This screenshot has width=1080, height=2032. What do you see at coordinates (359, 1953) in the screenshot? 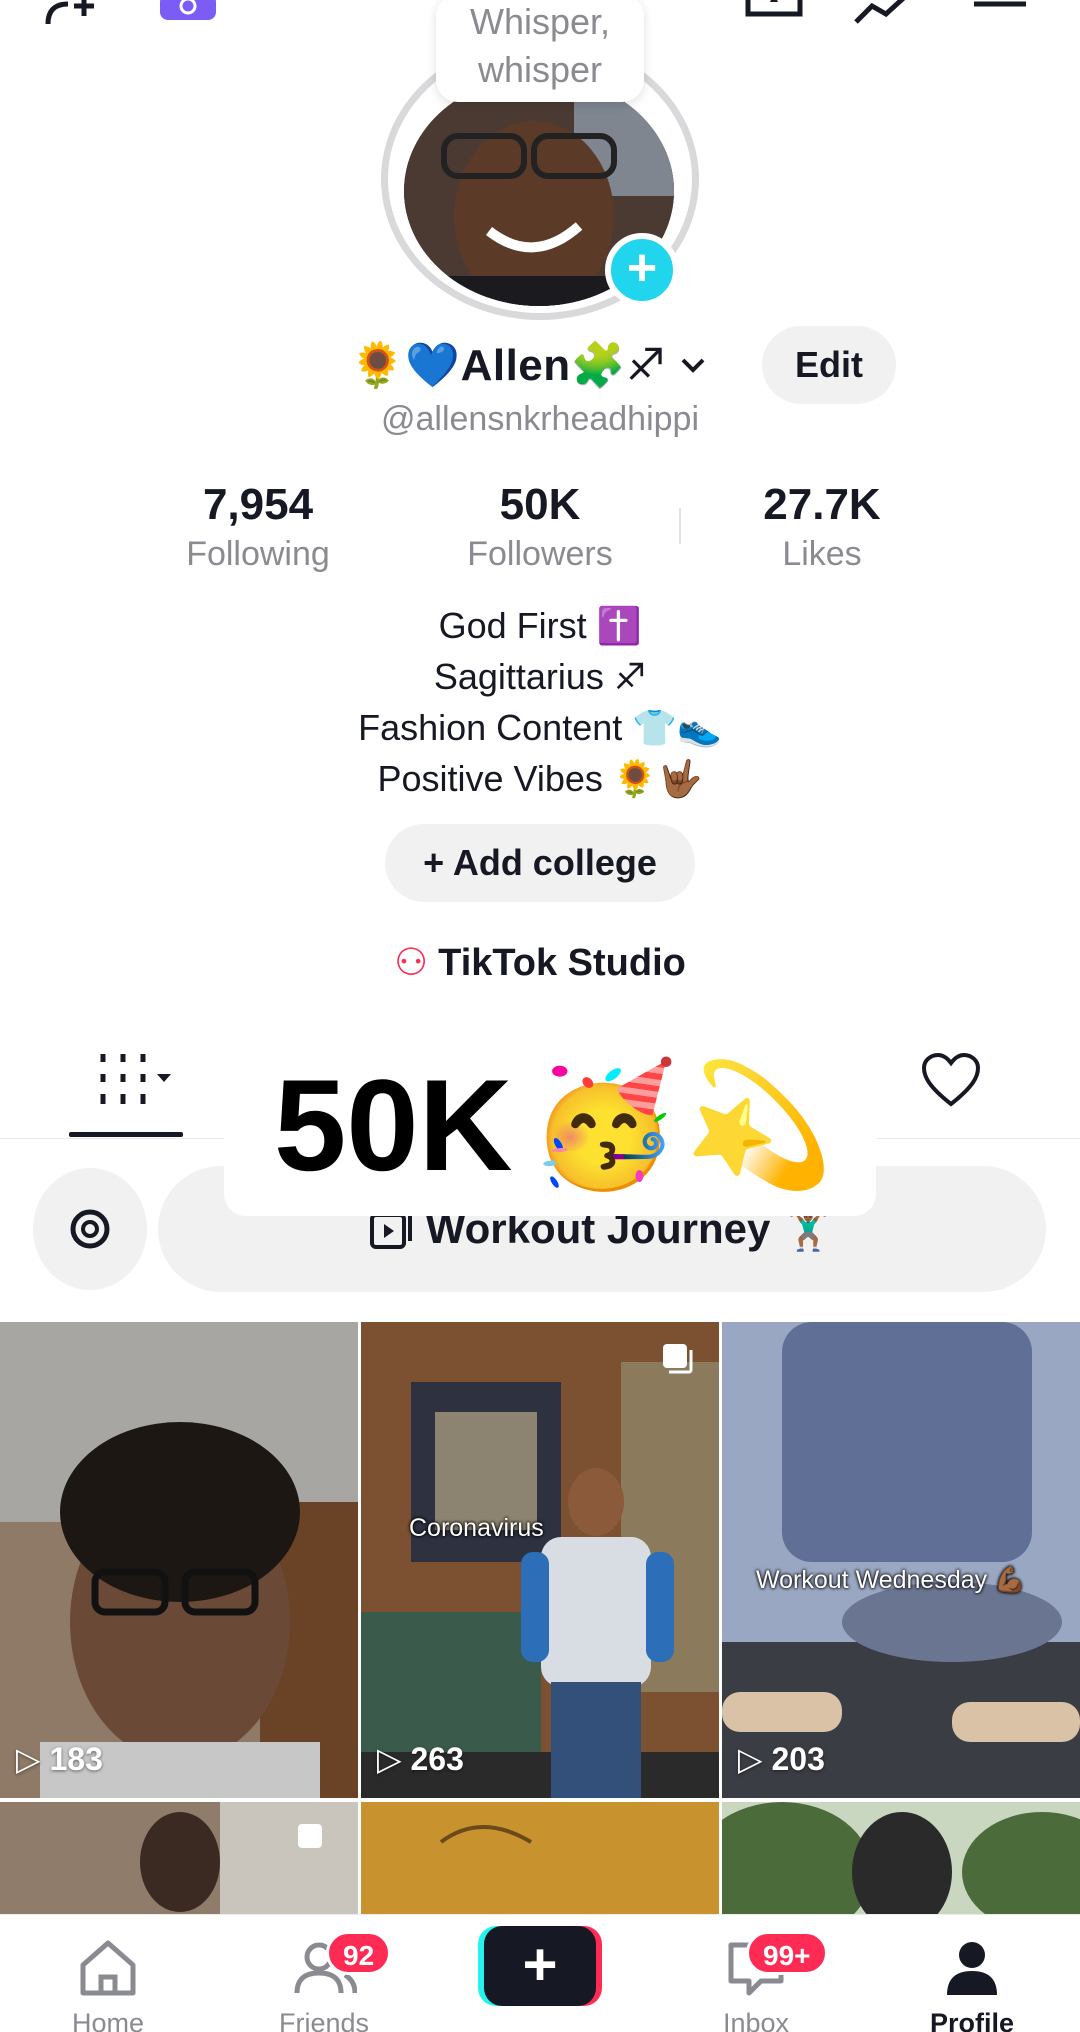
I see `friends-badge: 92` at bounding box center [359, 1953].